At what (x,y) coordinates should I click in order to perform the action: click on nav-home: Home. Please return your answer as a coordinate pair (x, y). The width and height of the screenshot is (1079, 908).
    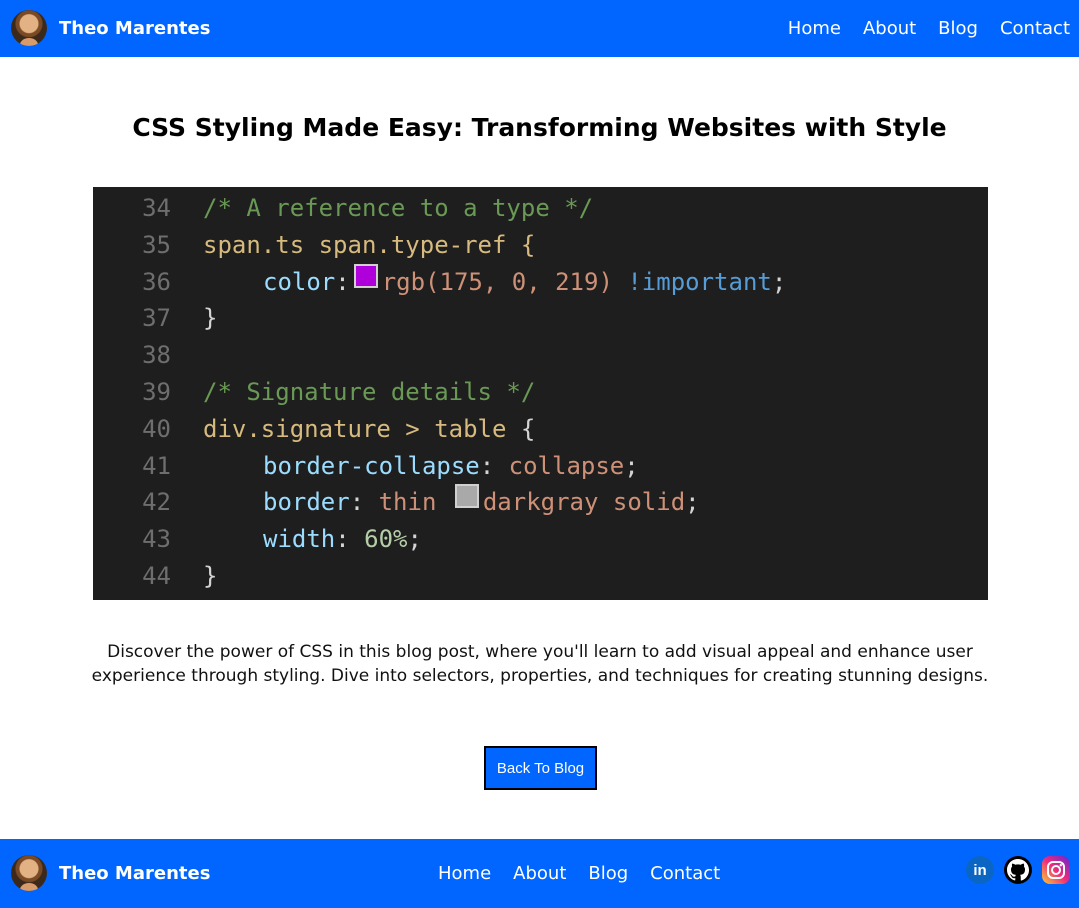
    Looking at the image, I should click on (814, 28).